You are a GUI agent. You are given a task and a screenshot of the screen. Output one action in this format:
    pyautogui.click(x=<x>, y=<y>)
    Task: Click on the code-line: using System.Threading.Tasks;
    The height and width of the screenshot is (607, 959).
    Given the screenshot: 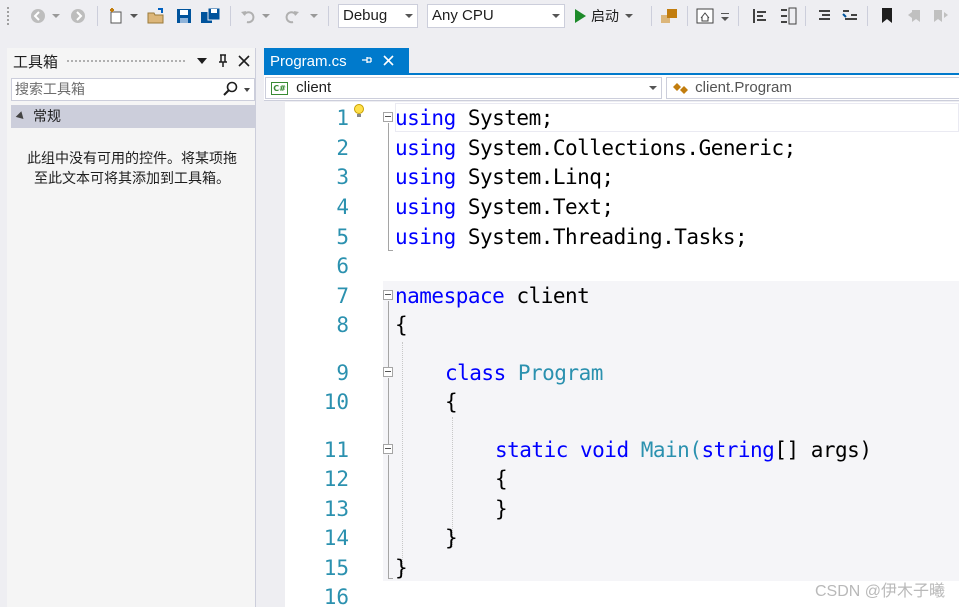 What is the action you would take?
    pyautogui.click(x=571, y=237)
    